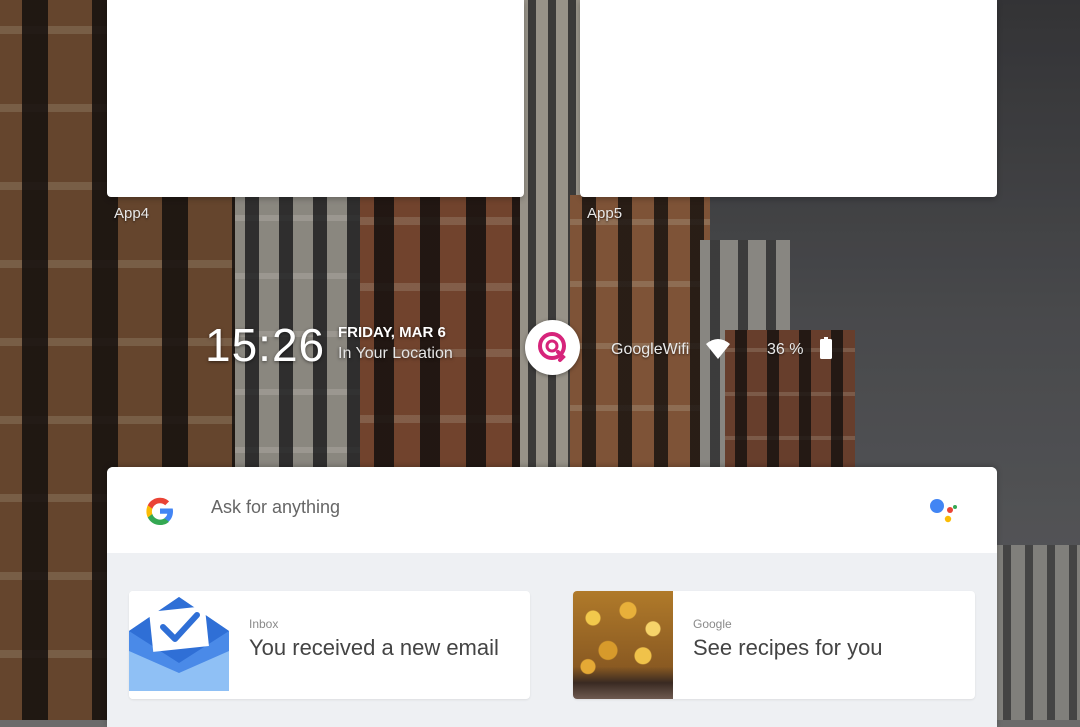  Describe the element at coordinates (132, 213) in the screenshot. I see `recent-app-label: App4` at that location.